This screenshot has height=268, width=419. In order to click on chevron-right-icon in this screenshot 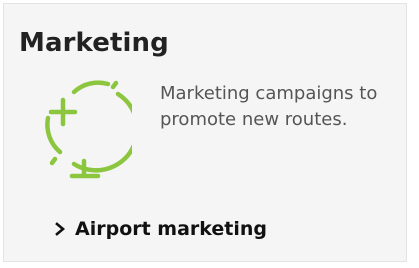, I will do `click(60, 229)`.